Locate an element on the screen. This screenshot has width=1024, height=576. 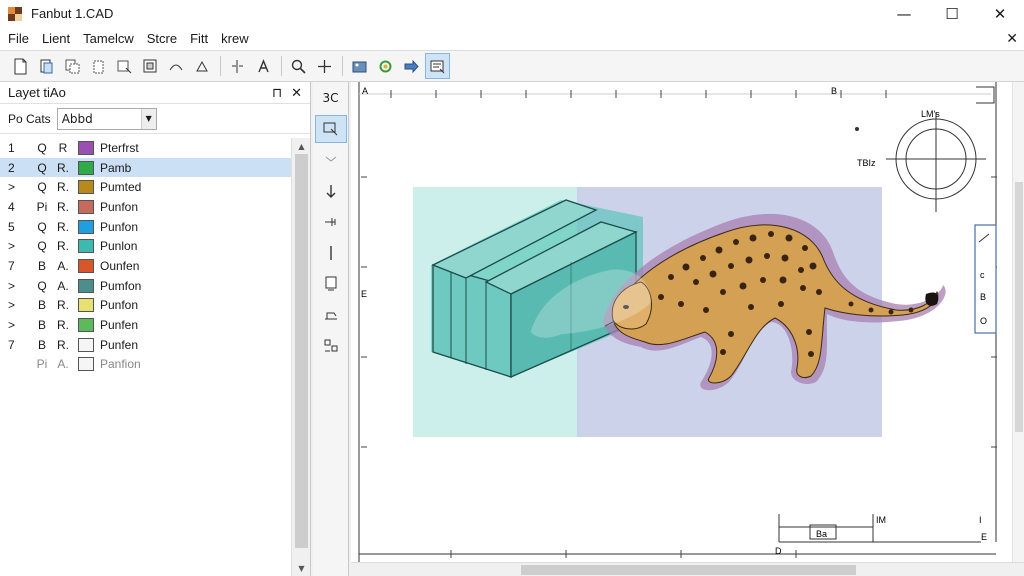
print-tool is located at coordinates (331, 284).